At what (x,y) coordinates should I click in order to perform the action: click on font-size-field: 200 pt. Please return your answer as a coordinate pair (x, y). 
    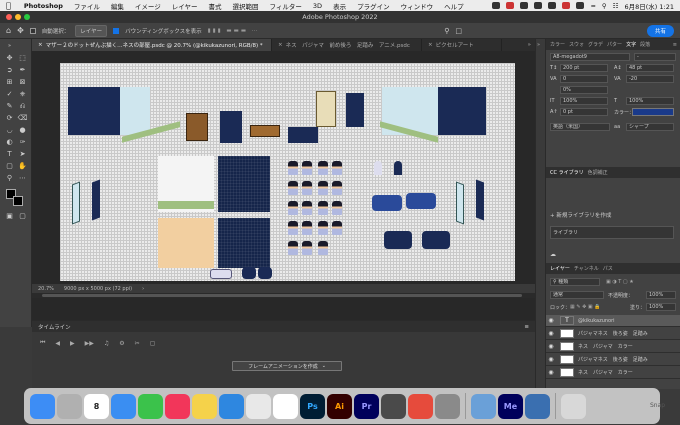
    Looking at the image, I should click on (584, 68).